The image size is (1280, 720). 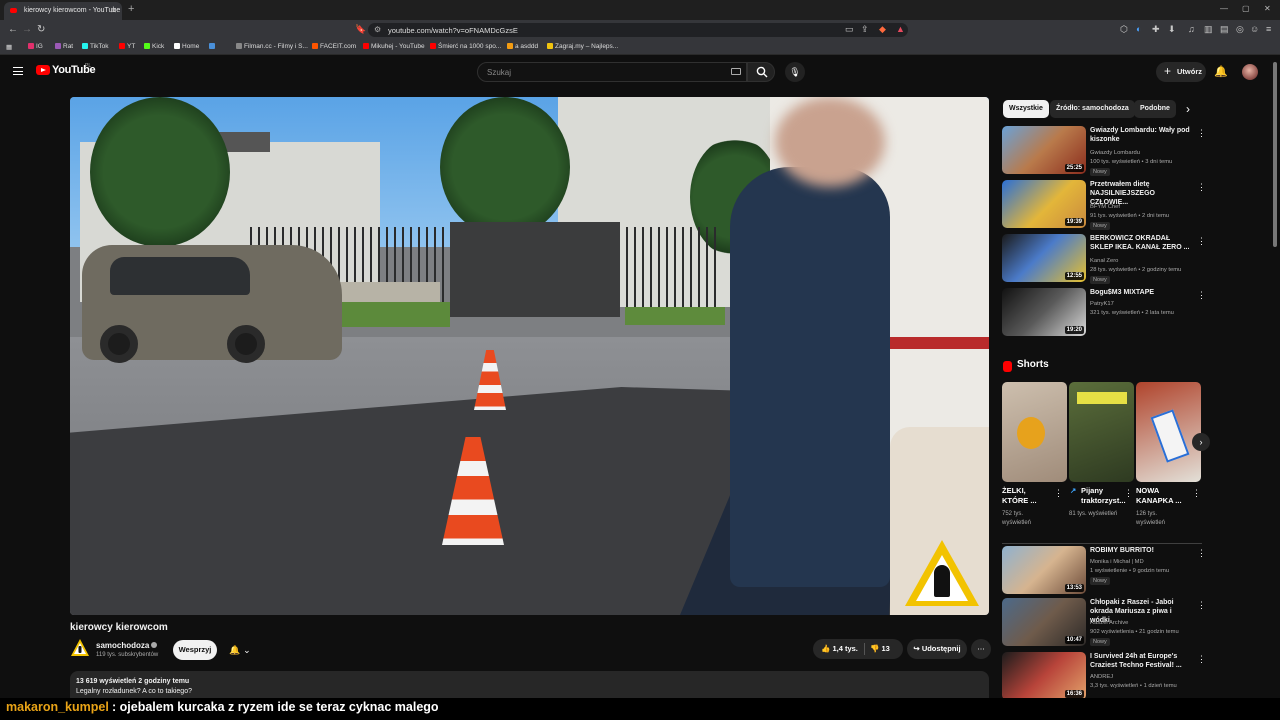 I want to click on recommendation-title: ROBIMY BURRITO!, so click(x=1140, y=550).